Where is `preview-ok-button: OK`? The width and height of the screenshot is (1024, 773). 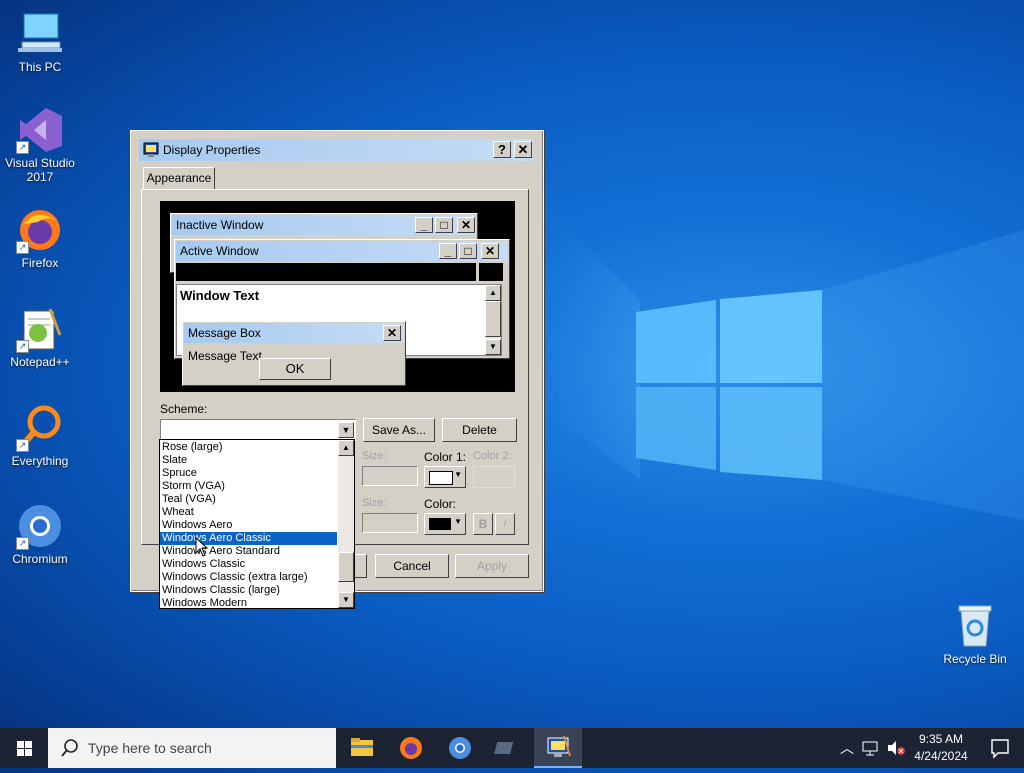 preview-ok-button: OK is located at coordinates (295, 369).